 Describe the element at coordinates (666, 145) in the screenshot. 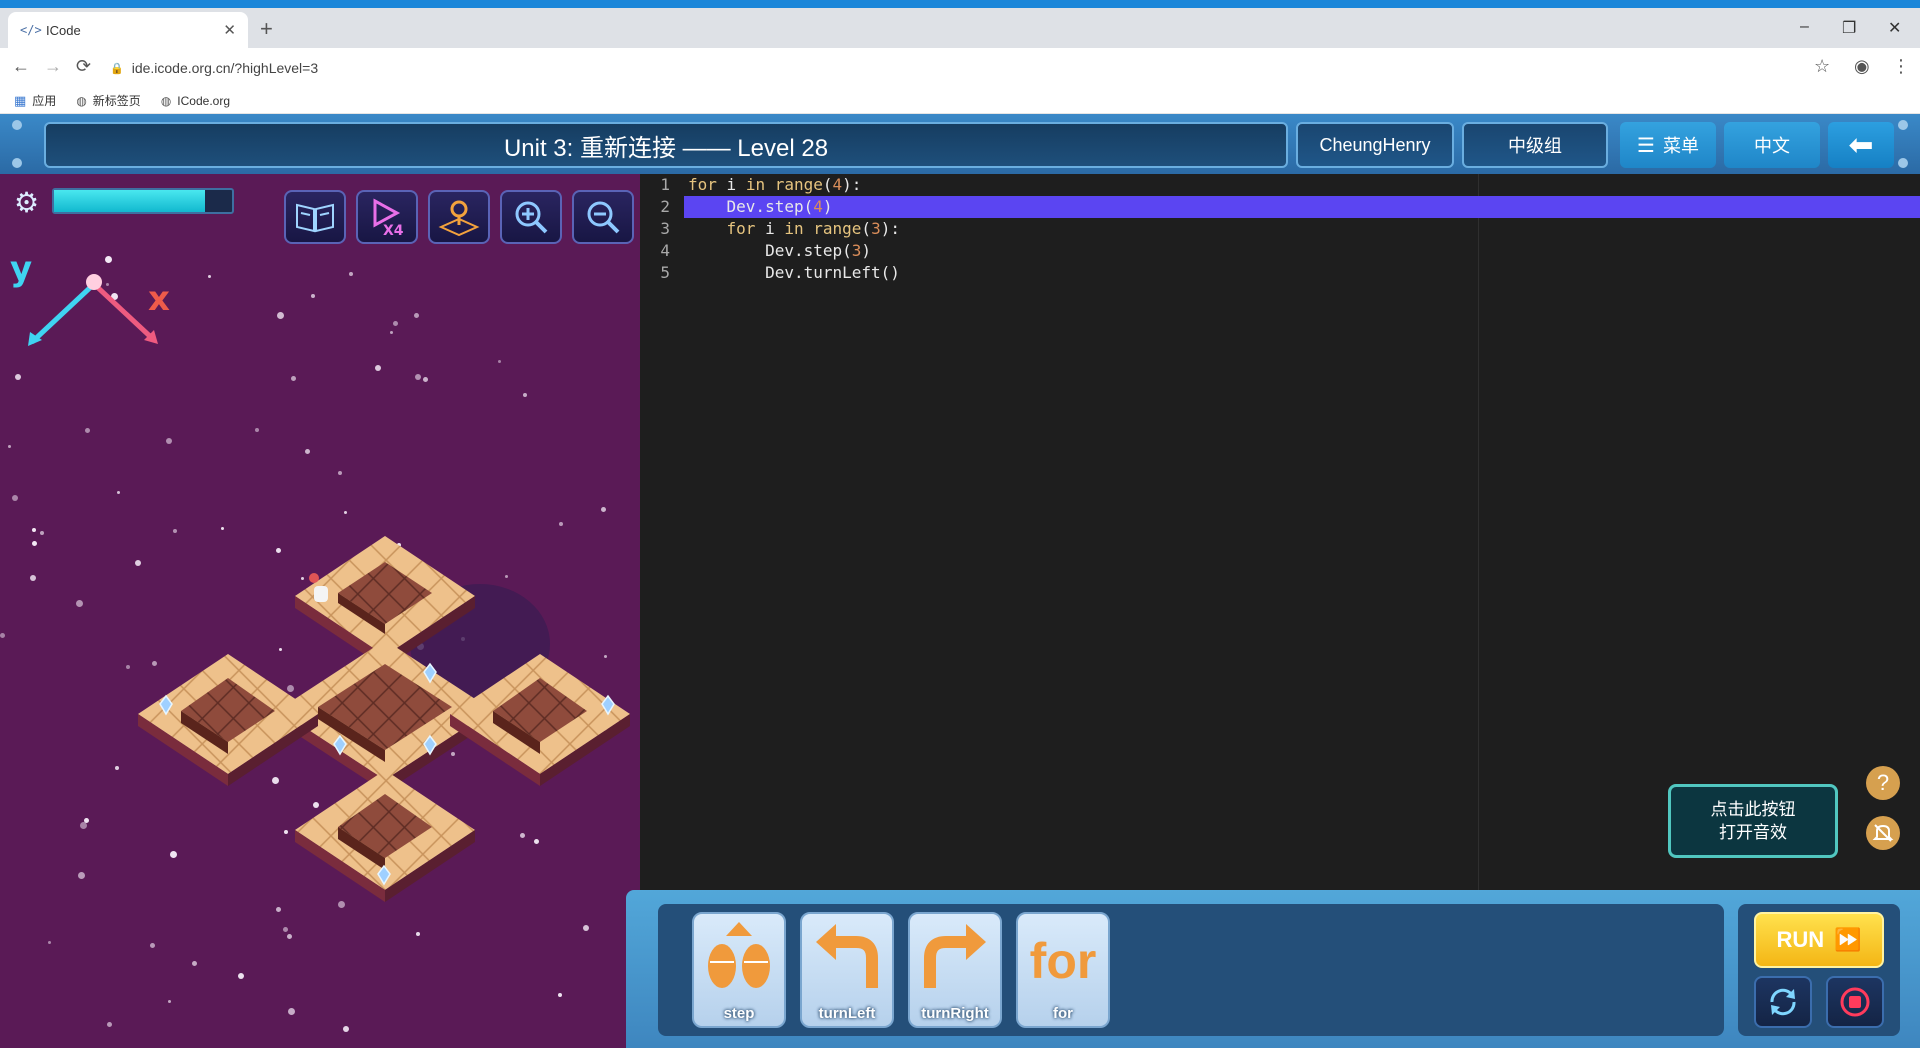

I see `level-title: Unit 3: 重新连接 —— Level 28` at that location.